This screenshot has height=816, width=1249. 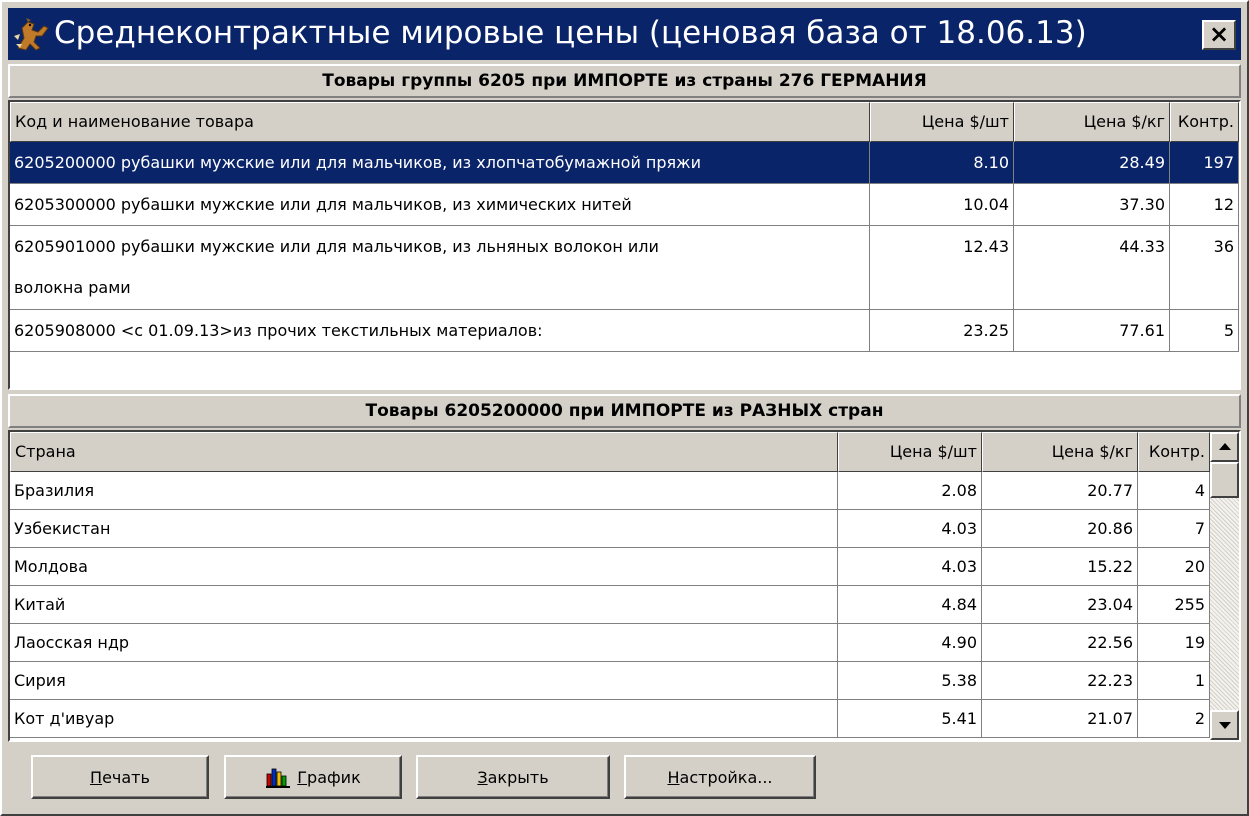 I want to click on price-kg-cell: 44.33, so click(x=1092, y=268).